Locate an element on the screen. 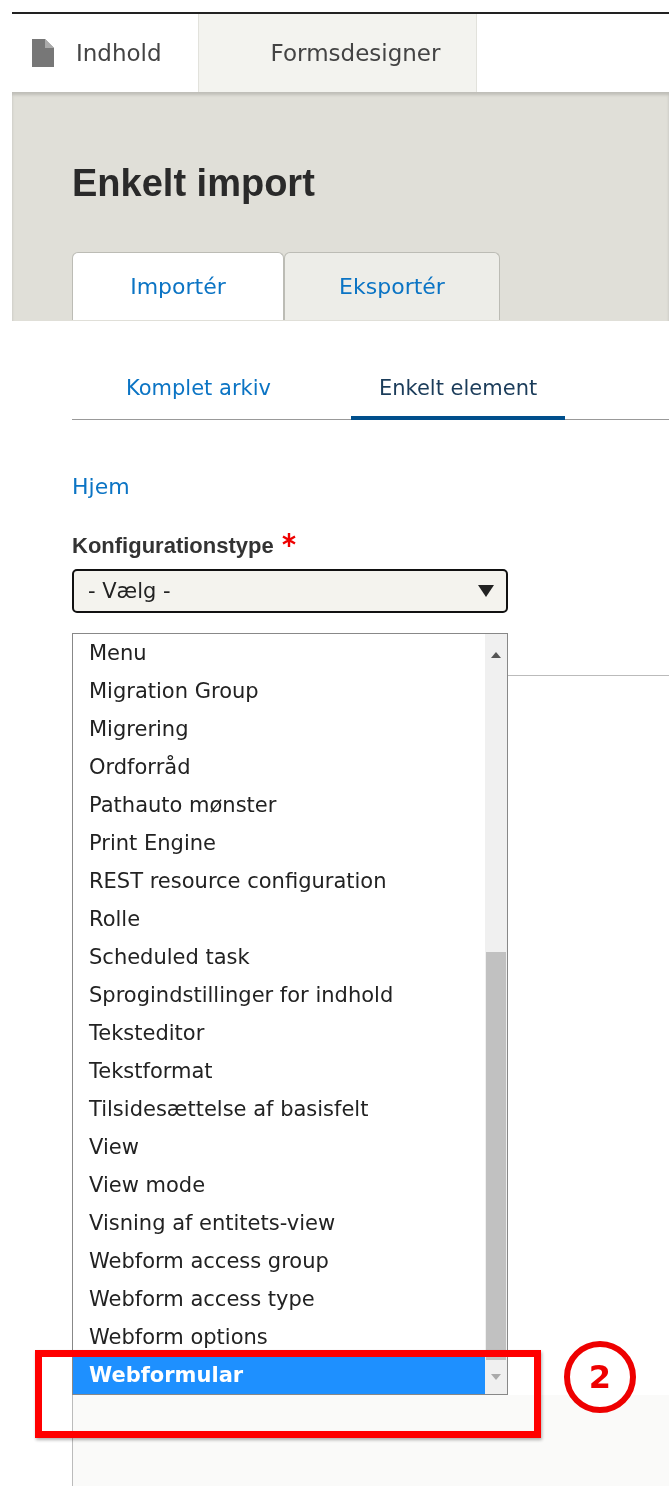 The height and width of the screenshot is (1486, 669). step-number: 2 is located at coordinates (600, 1377).